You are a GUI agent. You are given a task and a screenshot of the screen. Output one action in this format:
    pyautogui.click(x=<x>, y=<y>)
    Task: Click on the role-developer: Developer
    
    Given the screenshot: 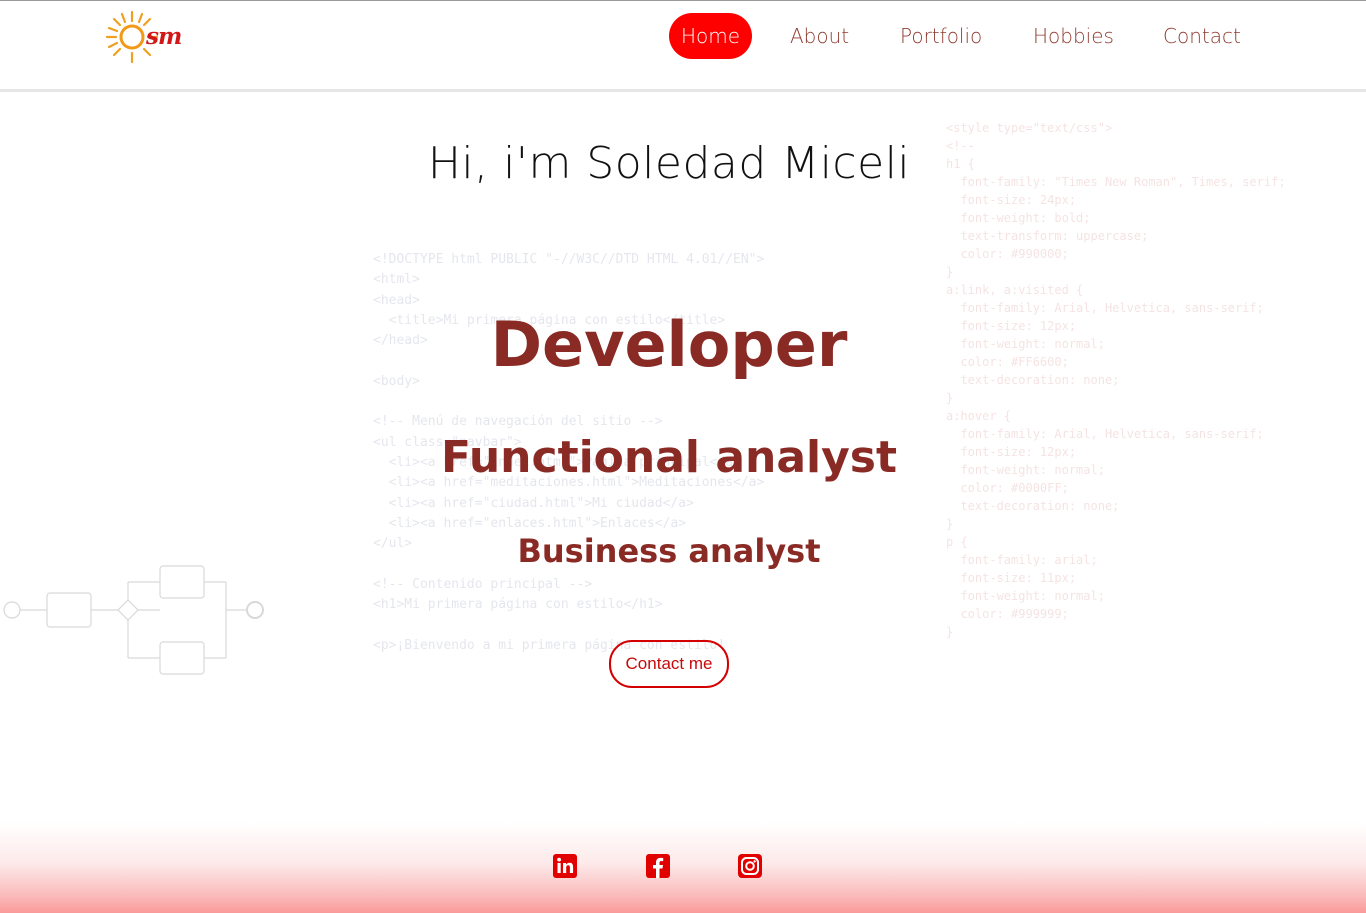 What is the action you would take?
    pyautogui.click(x=669, y=344)
    